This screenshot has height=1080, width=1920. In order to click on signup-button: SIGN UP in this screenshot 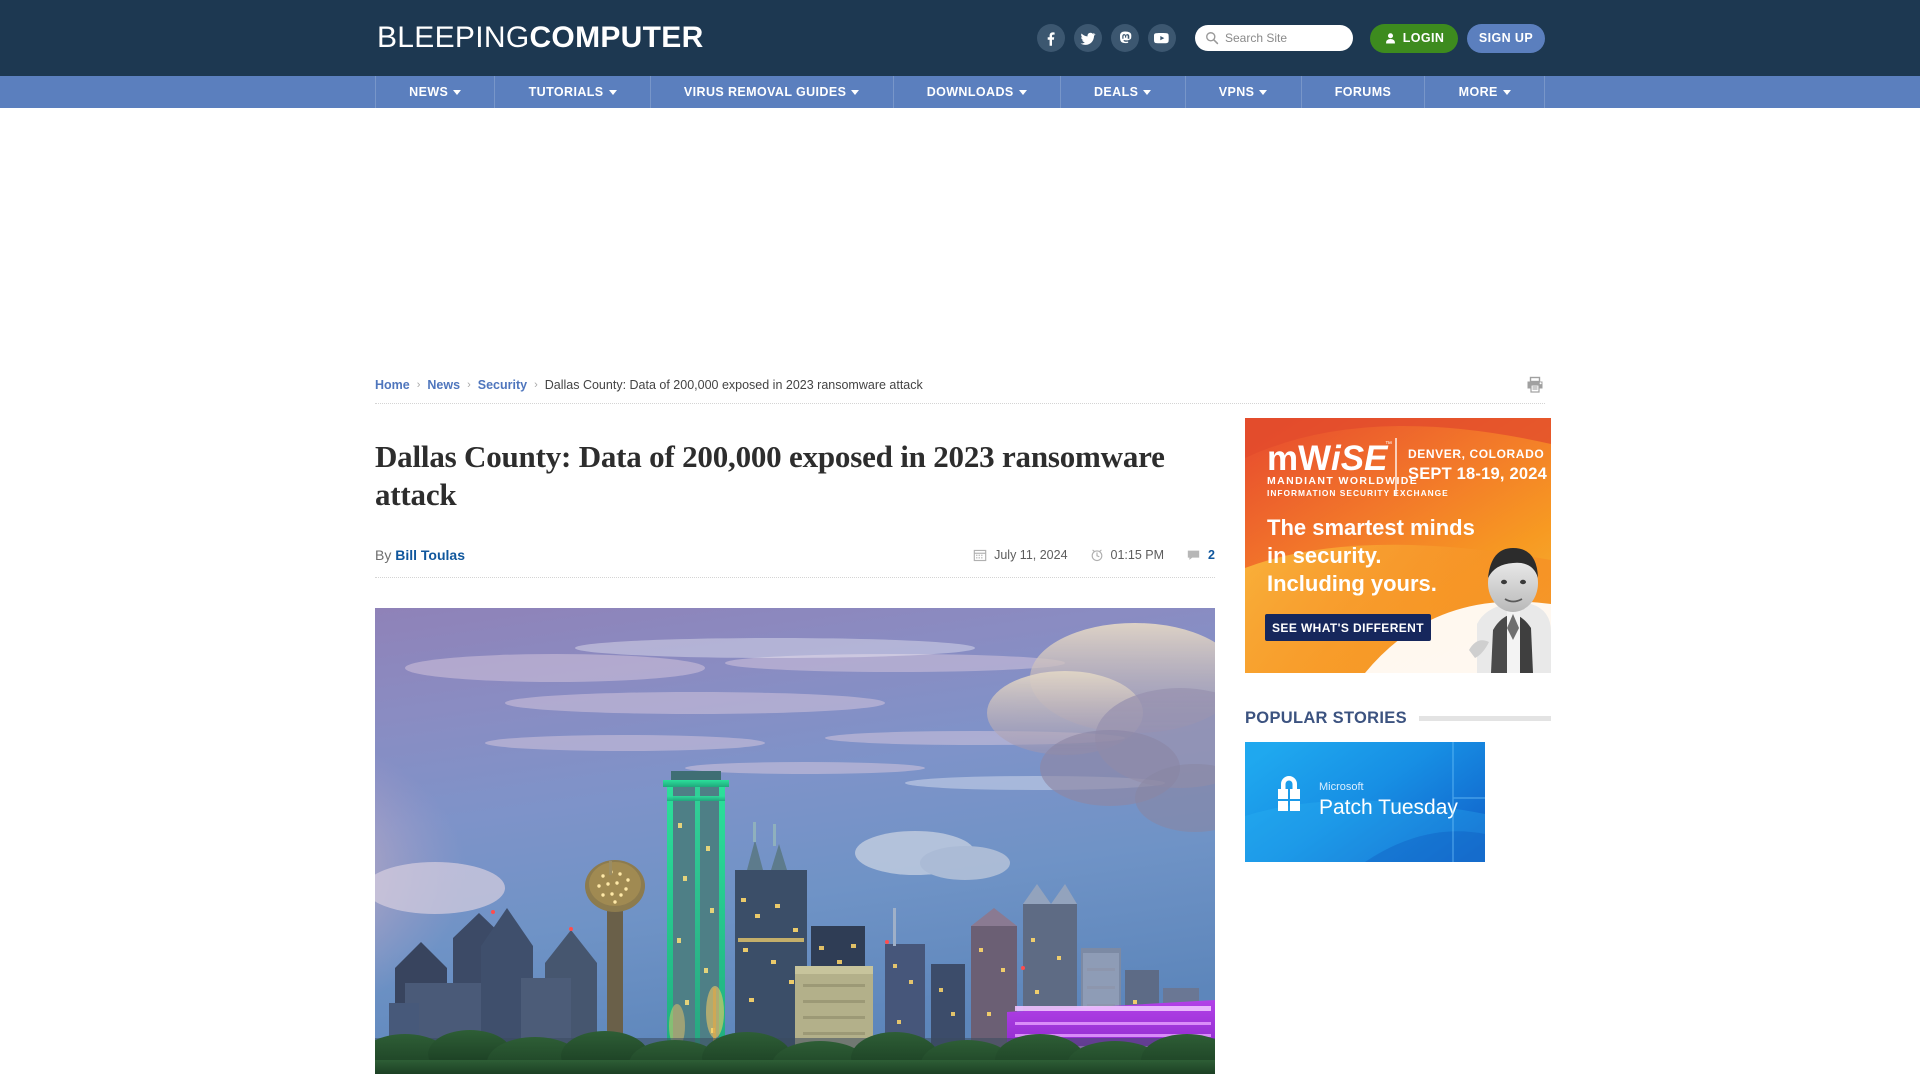, I will do `click(1506, 38)`.